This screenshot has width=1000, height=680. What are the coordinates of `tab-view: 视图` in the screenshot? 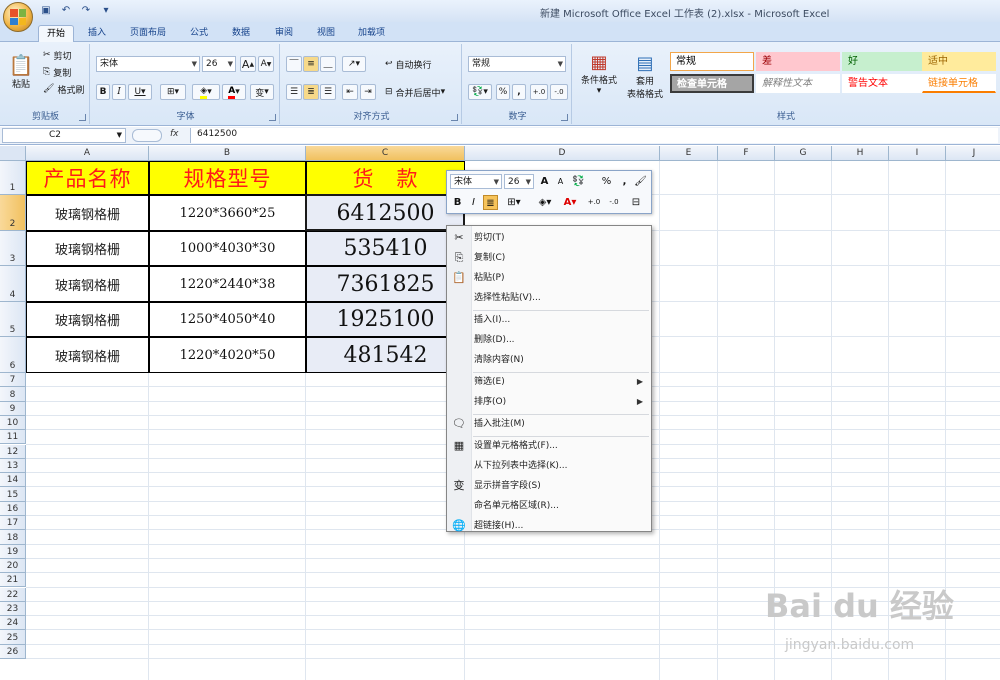 It's located at (326, 33).